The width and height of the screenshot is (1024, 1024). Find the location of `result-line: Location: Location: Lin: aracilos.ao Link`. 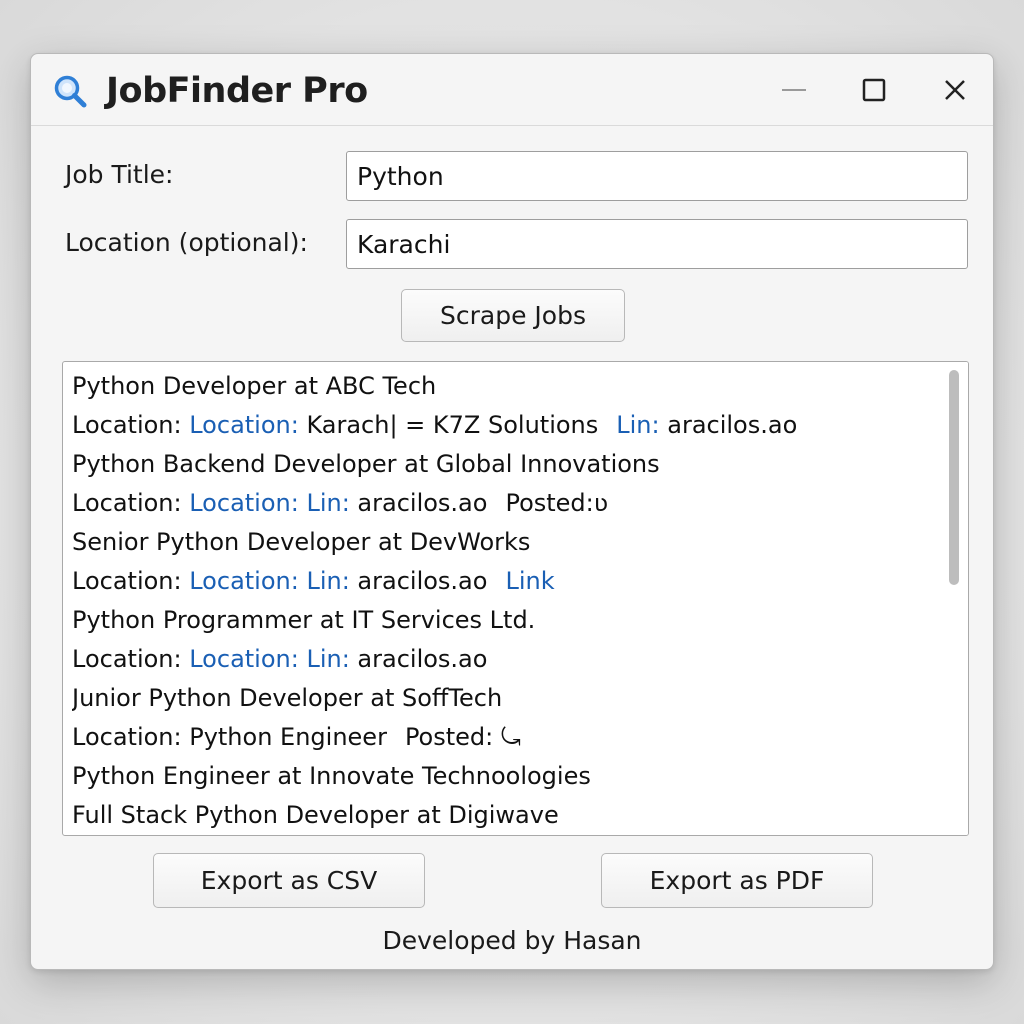

result-line: Location: Location: Lin: aracilos.ao Link is located at coordinates (502, 581).